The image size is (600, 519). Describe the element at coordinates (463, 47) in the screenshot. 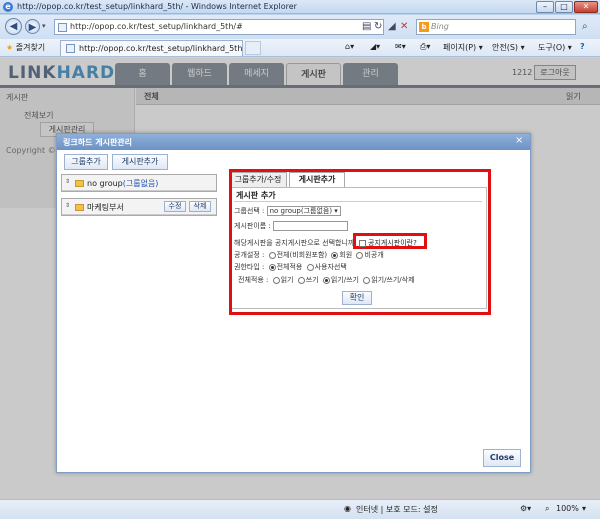

I see `page-menu: 페이지(P) ▾` at that location.